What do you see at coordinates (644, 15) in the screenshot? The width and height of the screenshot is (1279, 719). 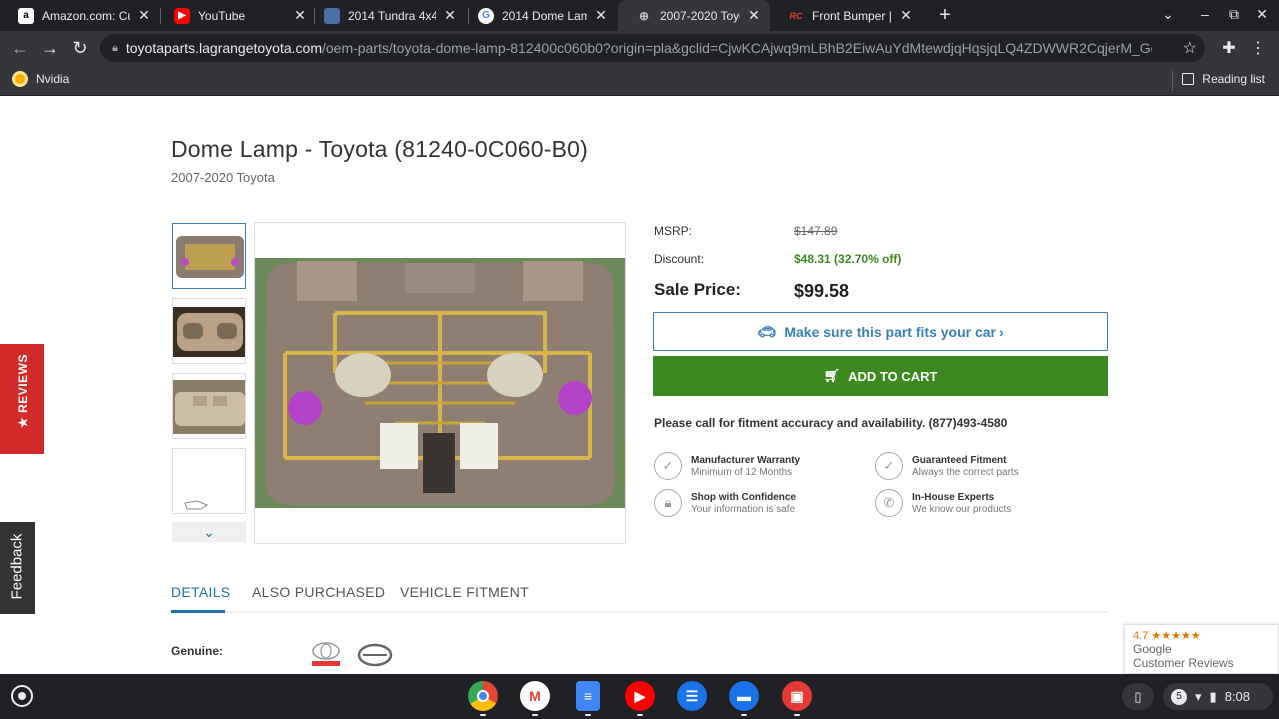 I see `toyota-icon: ⊕` at bounding box center [644, 15].